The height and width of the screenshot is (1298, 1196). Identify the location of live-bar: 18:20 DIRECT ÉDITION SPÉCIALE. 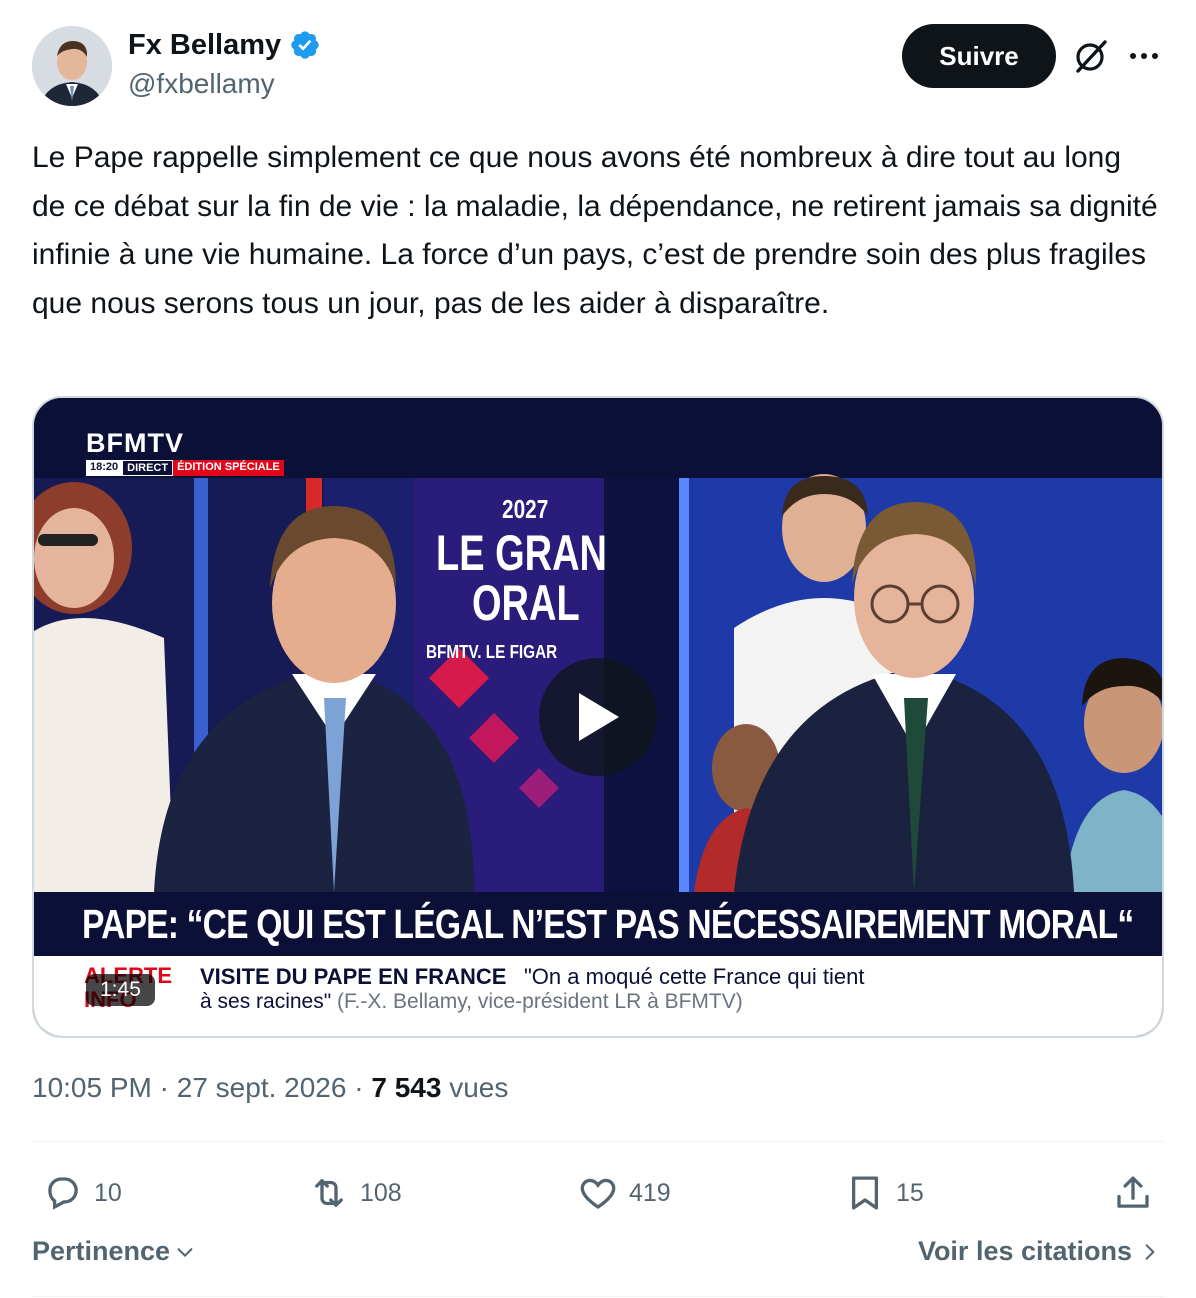
(185, 468).